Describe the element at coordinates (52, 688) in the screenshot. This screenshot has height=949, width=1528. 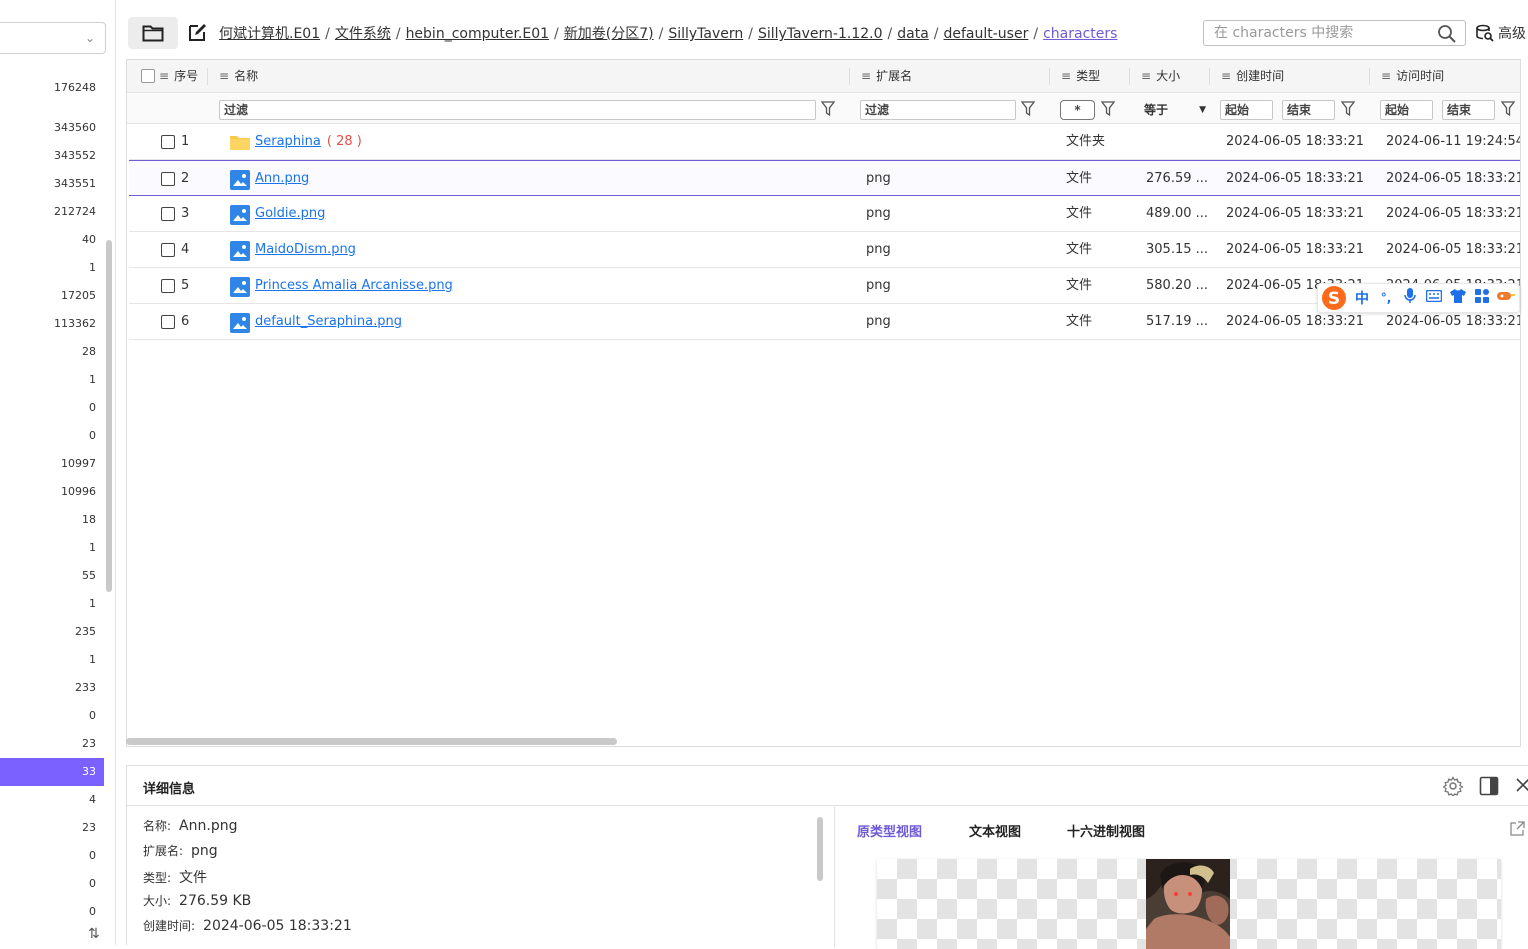
I see `left-number-item: 233` at that location.